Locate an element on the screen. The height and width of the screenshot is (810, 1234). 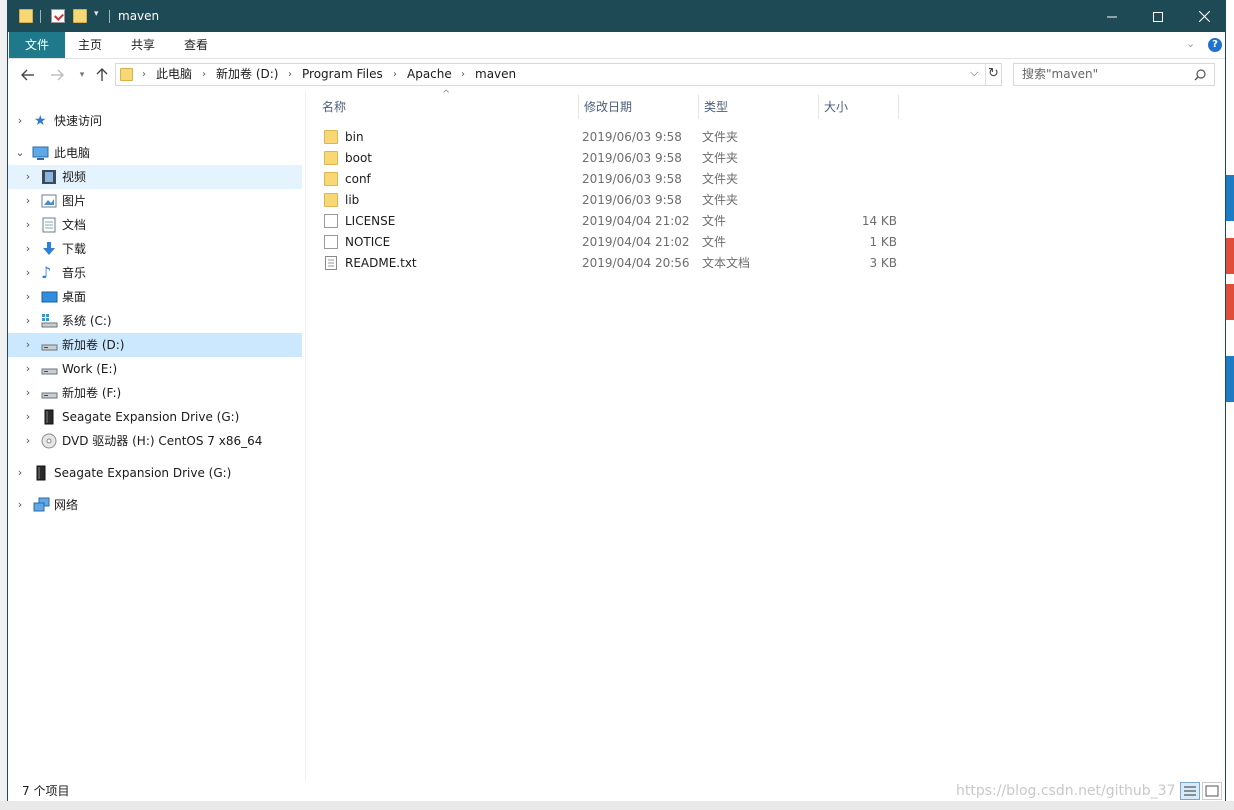
large-icons-view-icon is located at coordinates (1212, 791).